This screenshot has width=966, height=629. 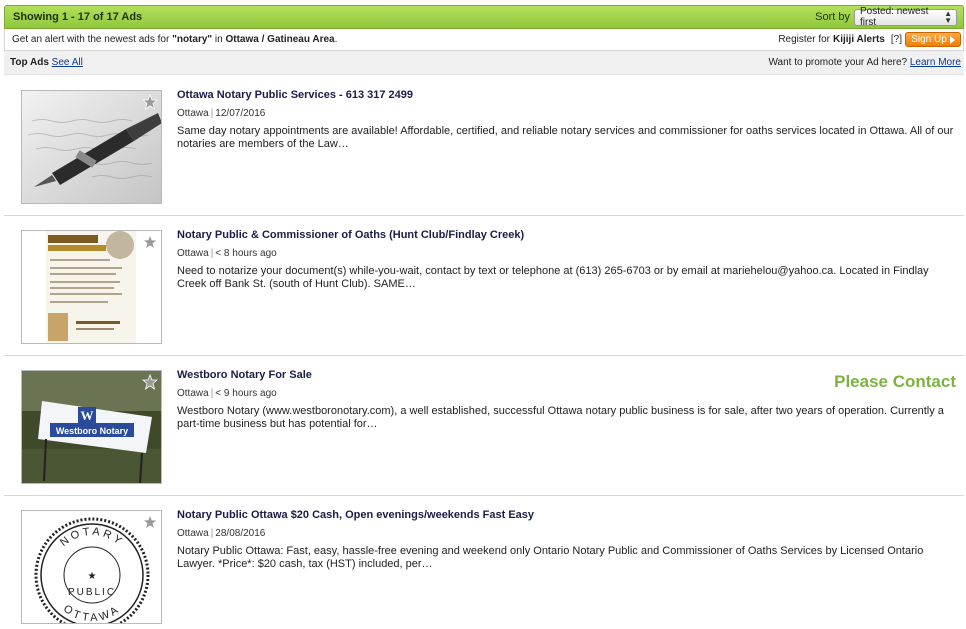 What do you see at coordinates (92, 431) in the screenshot?
I see `sign-text: Westboro Notary` at bounding box center [92, 431].